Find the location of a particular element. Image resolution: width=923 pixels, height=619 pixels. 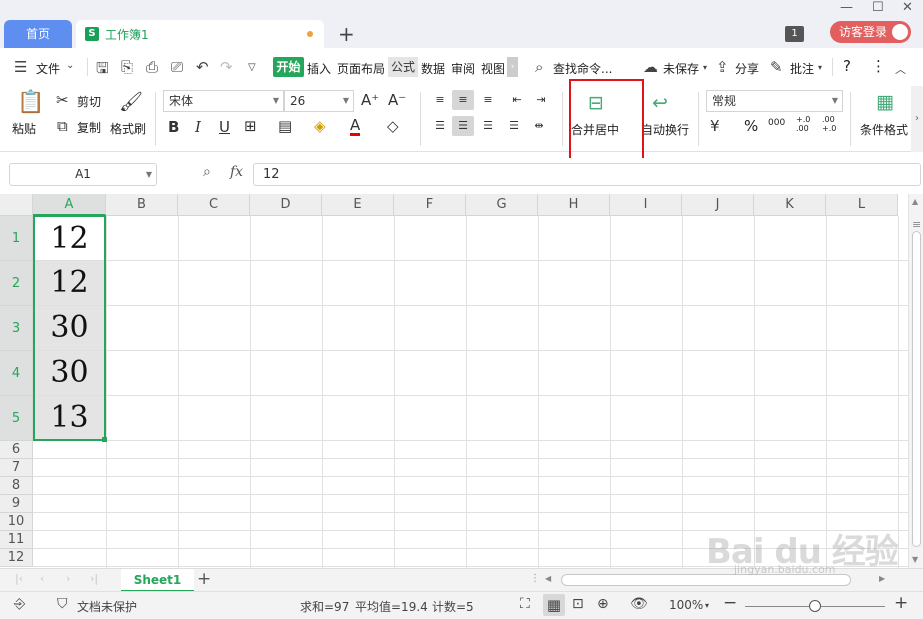

decrease-decimal-button: .00 +.0 is located at coordinates (832, 124).